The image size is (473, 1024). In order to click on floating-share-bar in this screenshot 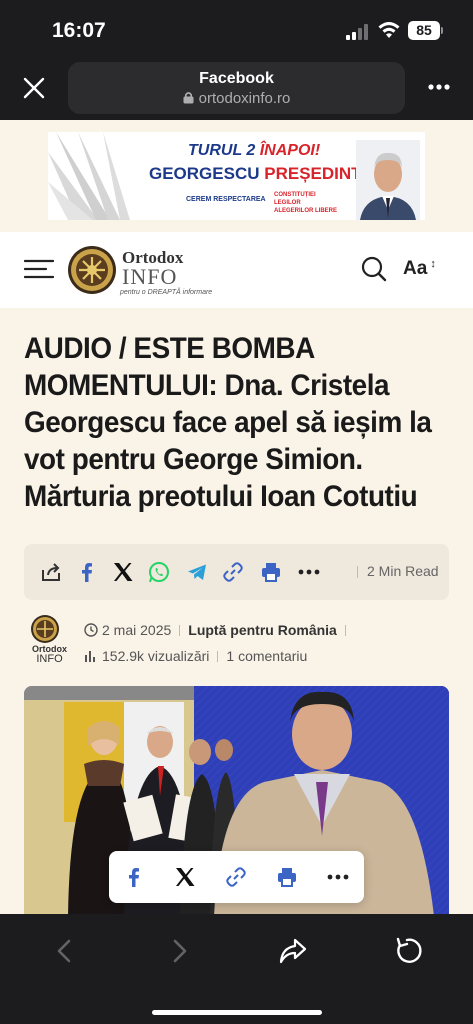, I will do `click(236, 877)`.